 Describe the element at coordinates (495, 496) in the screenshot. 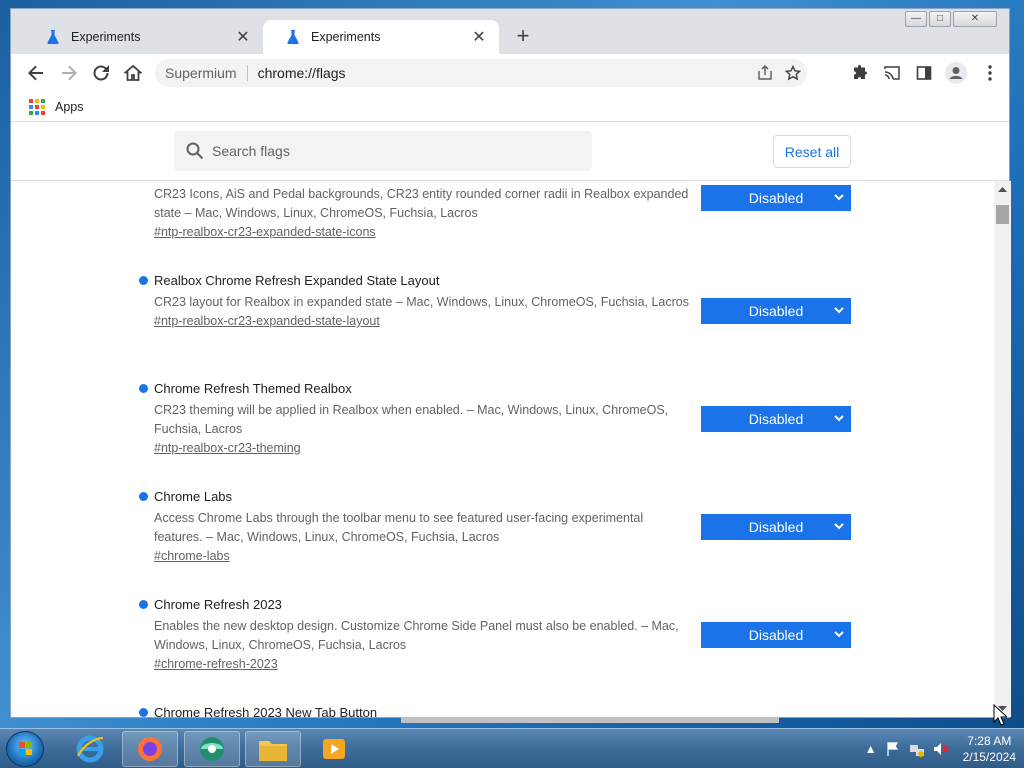

I see `flag-name: Chrome Labs` at that location.